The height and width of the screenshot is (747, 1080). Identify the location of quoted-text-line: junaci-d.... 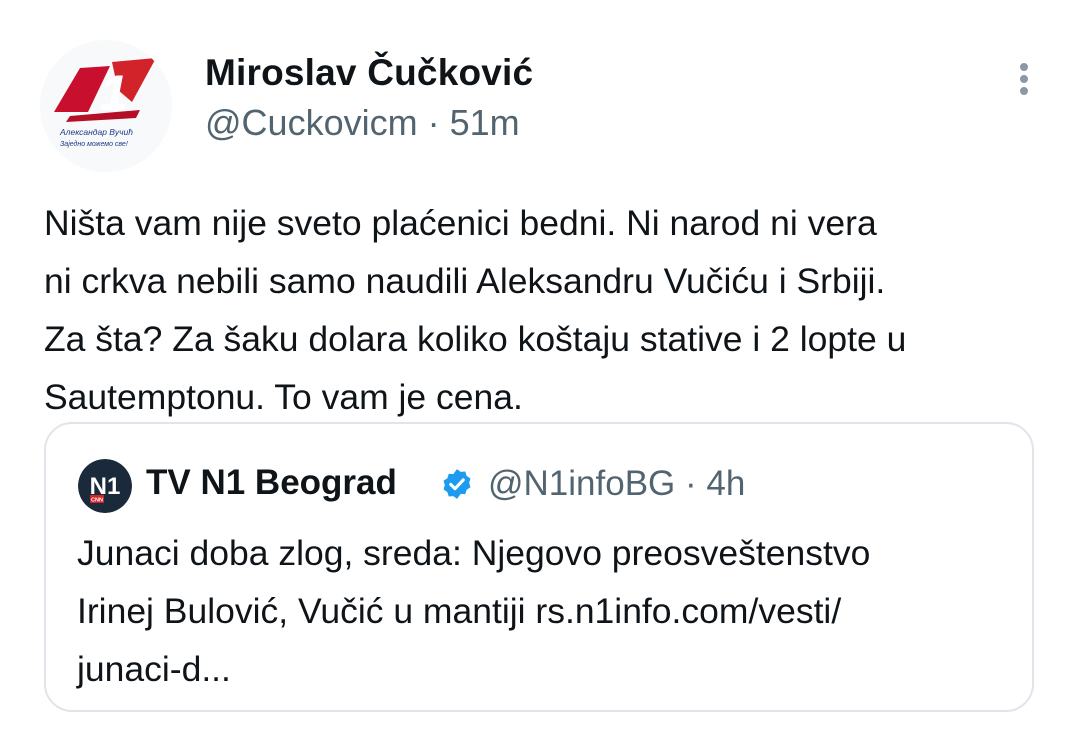
(154, 669).